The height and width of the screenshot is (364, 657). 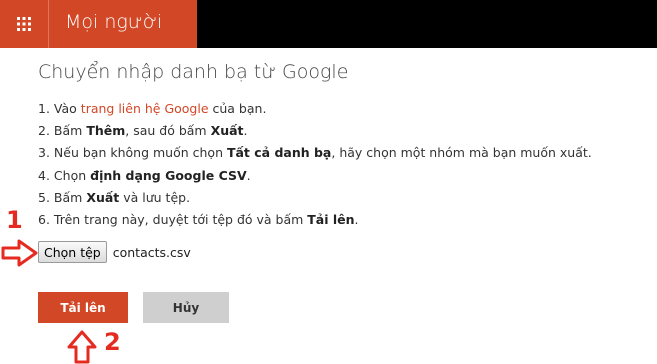 I want to click on app-launcher-button, so click(x=24, y=24).